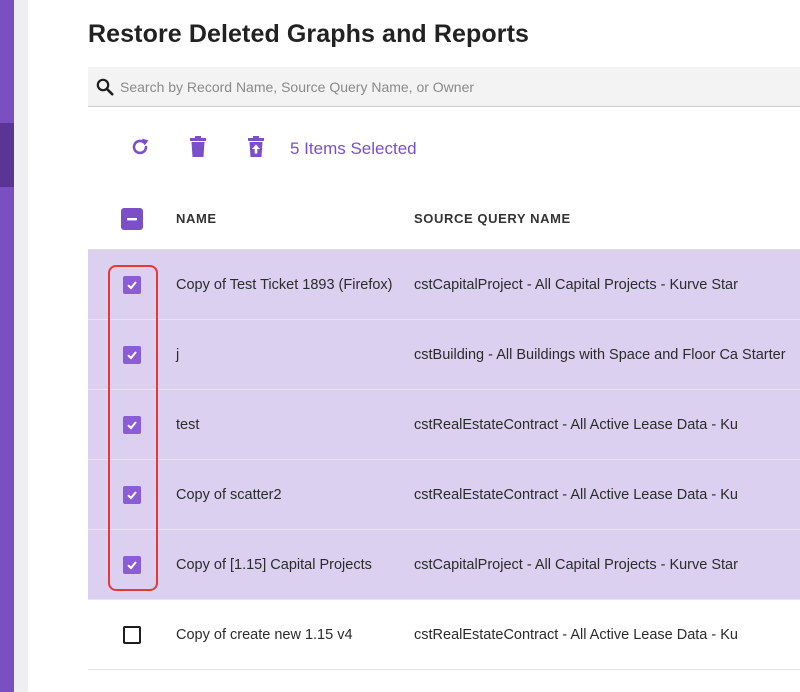 The width and height of the screenshot is (800, 692). I want to click on row-name: j, so click(178, 354).